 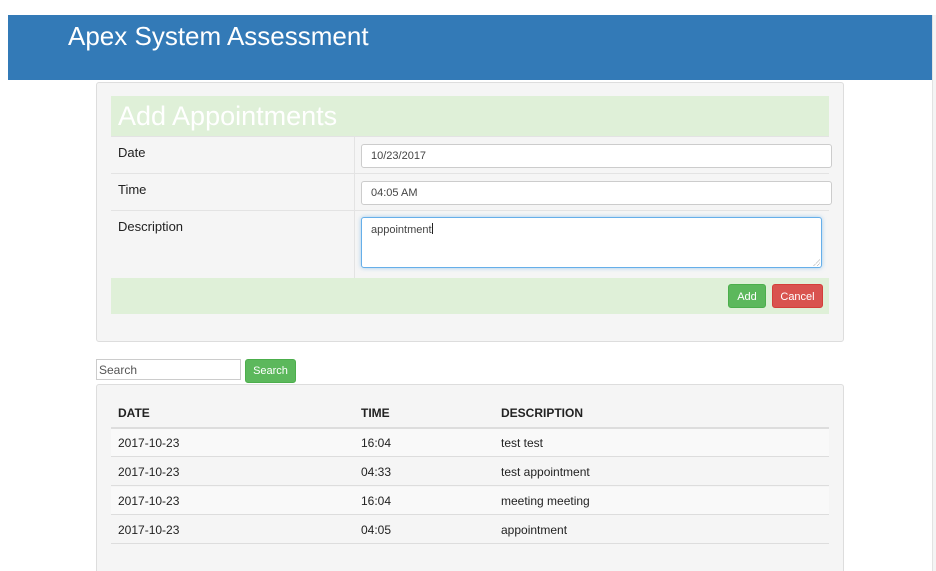 I want to click on date-row: Date 10/23/2017, so click(x=471, y=155).